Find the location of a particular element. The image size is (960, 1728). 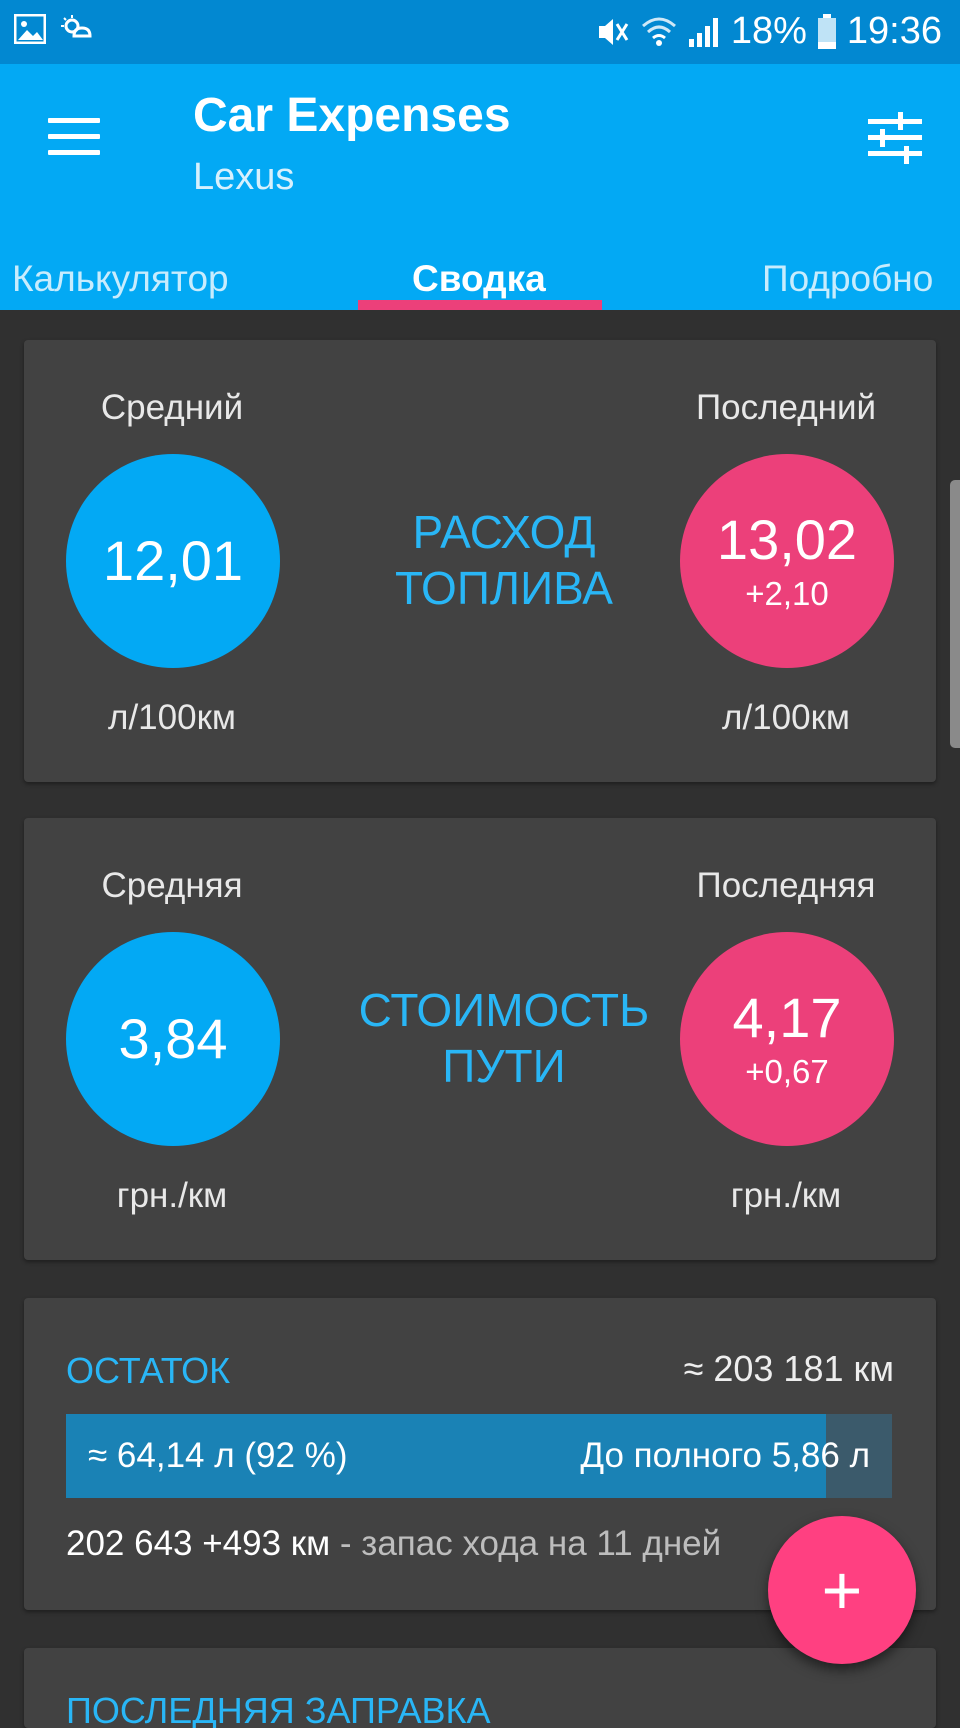

signal-icon is located at coordinates (703, 32).